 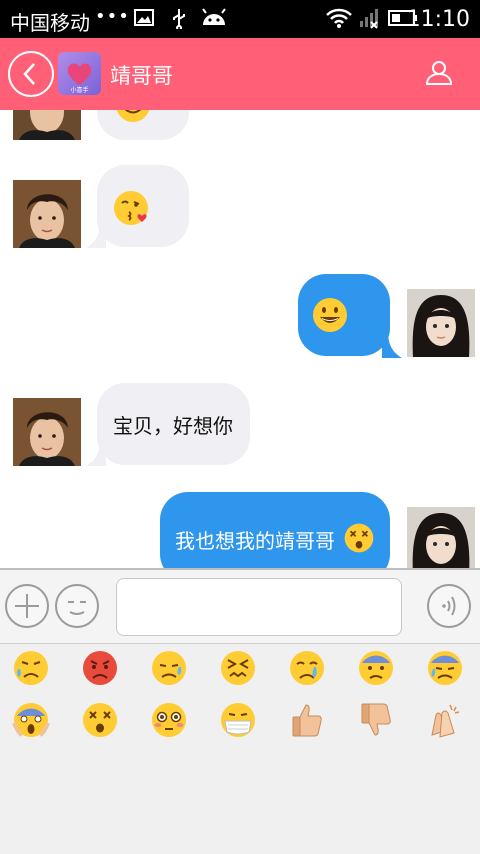 I want to click on emoji-button, so click(x=77, y=606).